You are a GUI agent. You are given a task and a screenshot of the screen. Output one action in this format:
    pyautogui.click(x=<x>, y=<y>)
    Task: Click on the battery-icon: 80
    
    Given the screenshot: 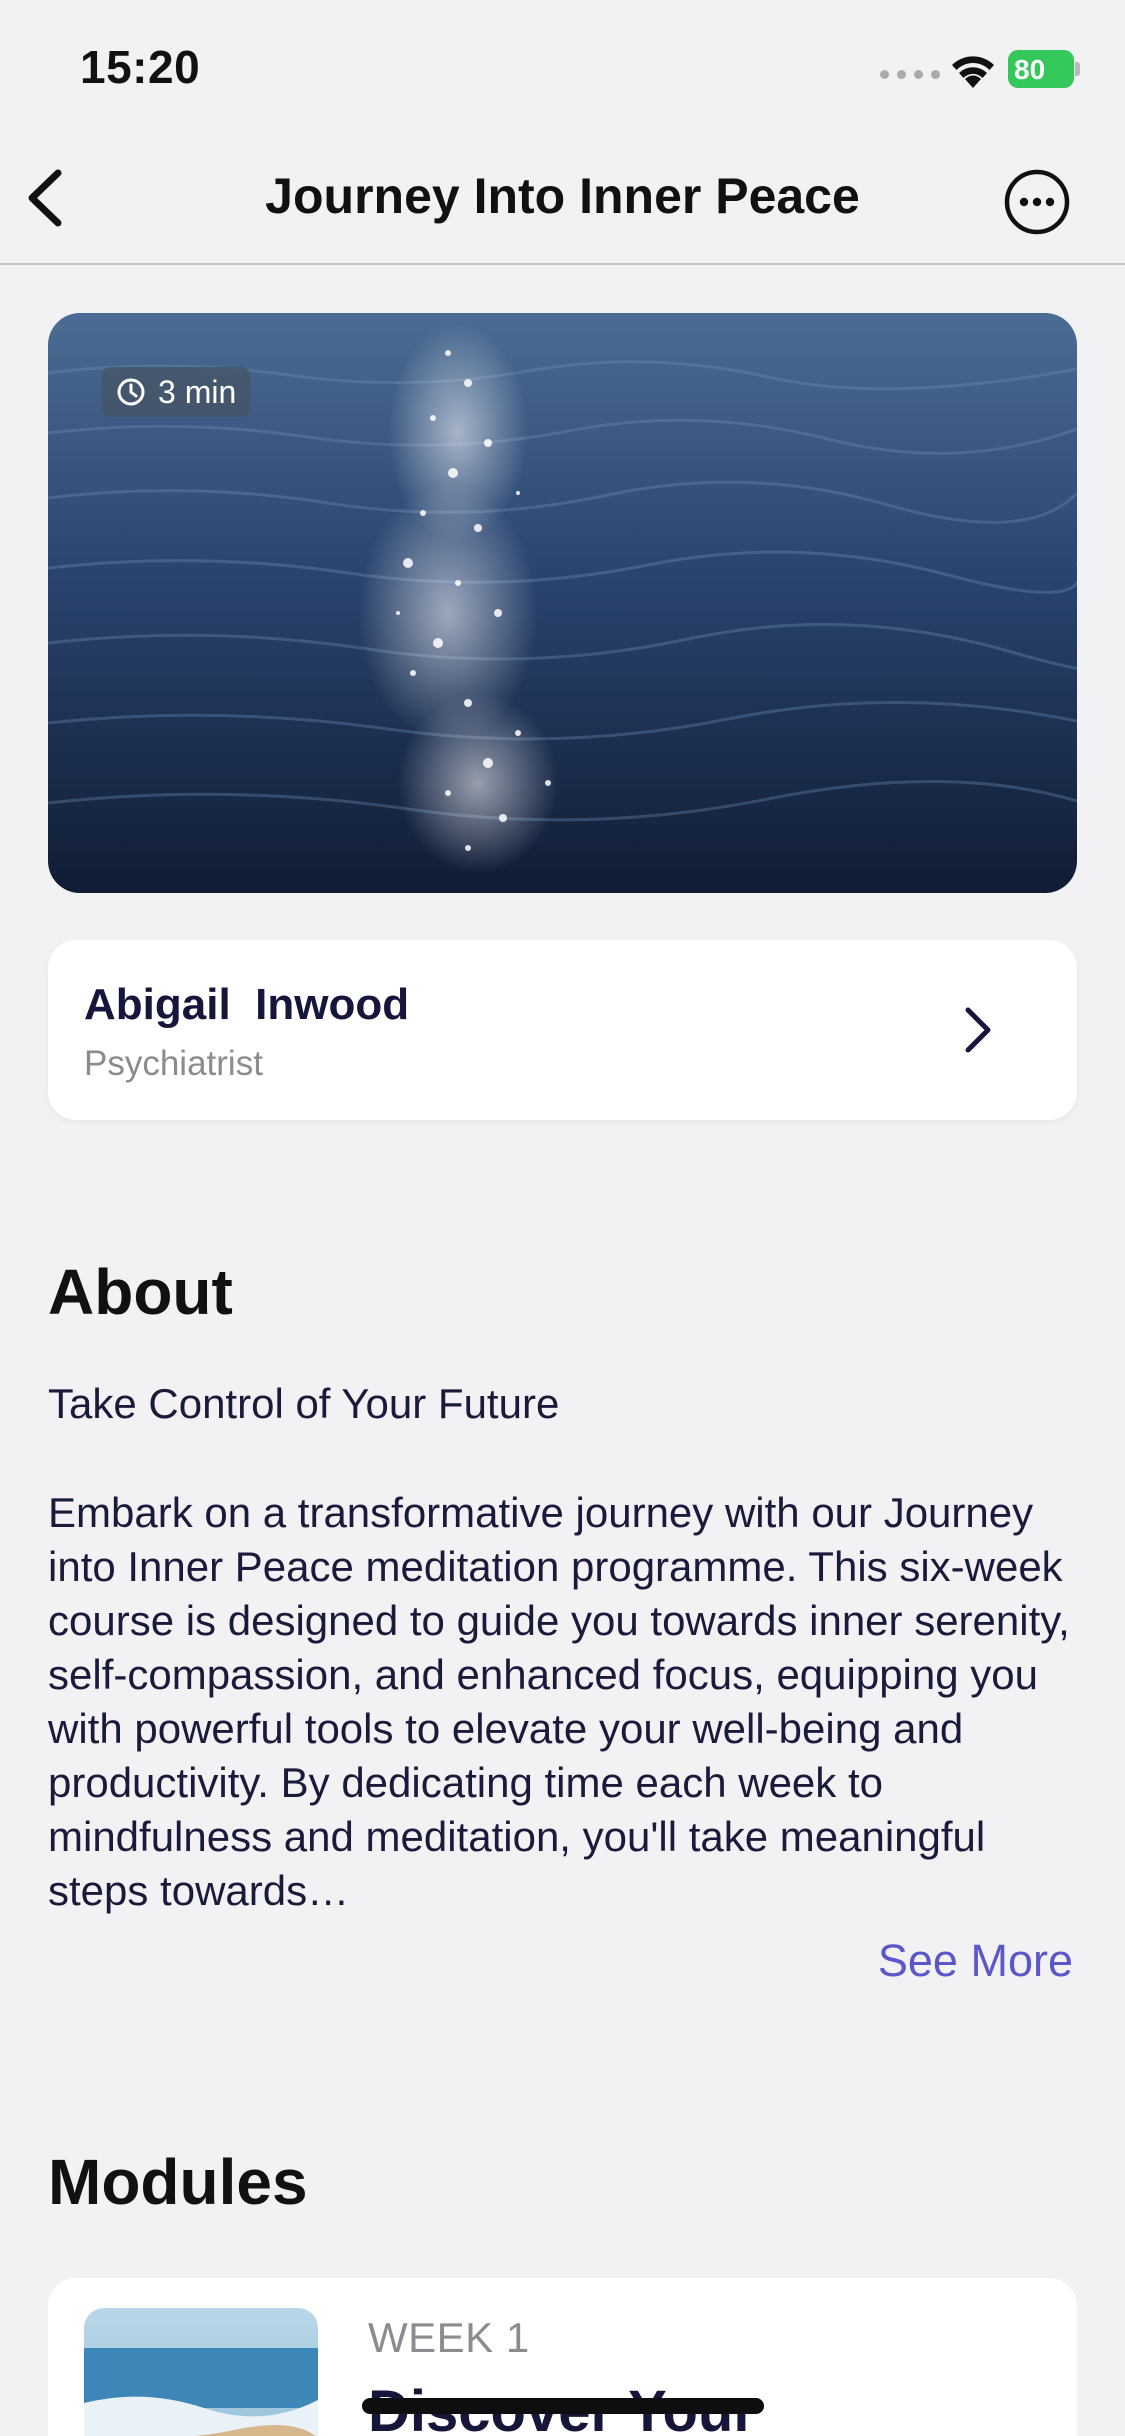 What is the action you would take?
    pyautogui.click(x=1044, y=69)
    